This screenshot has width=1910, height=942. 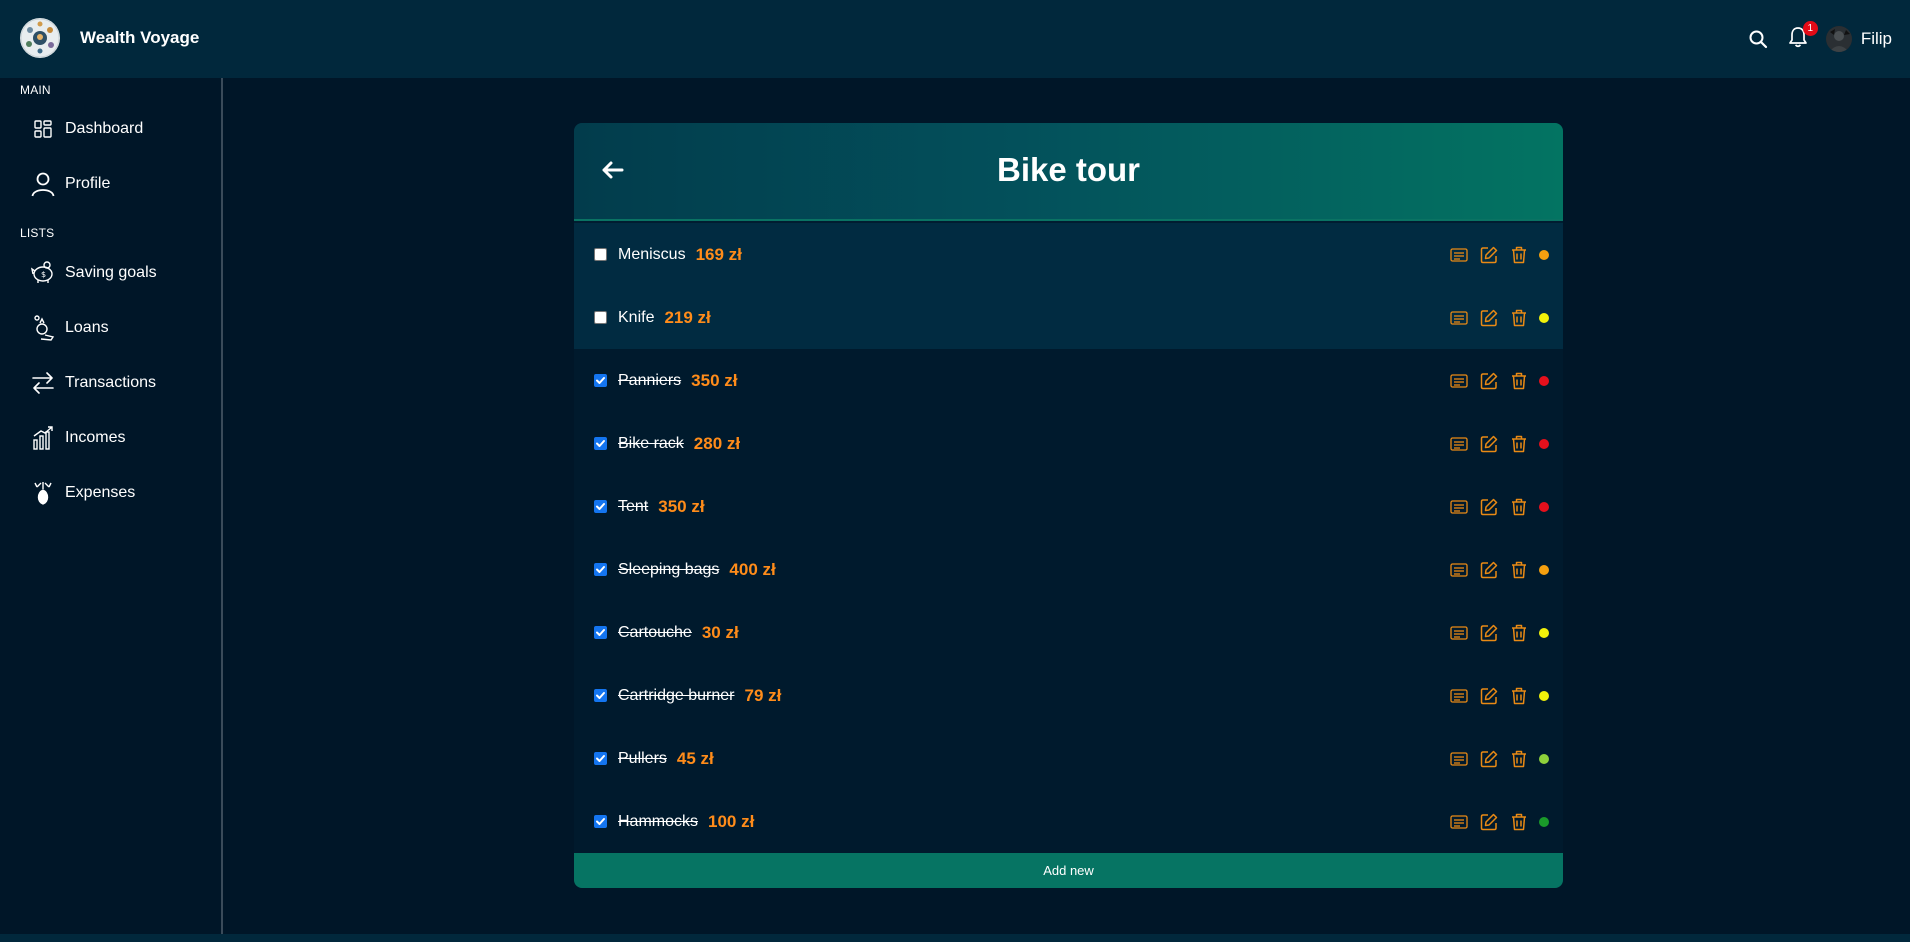 What do you see at coordinates (633, 506) in the screenshot?
I see `item-name: Tent` at bounding box center [633, 506].